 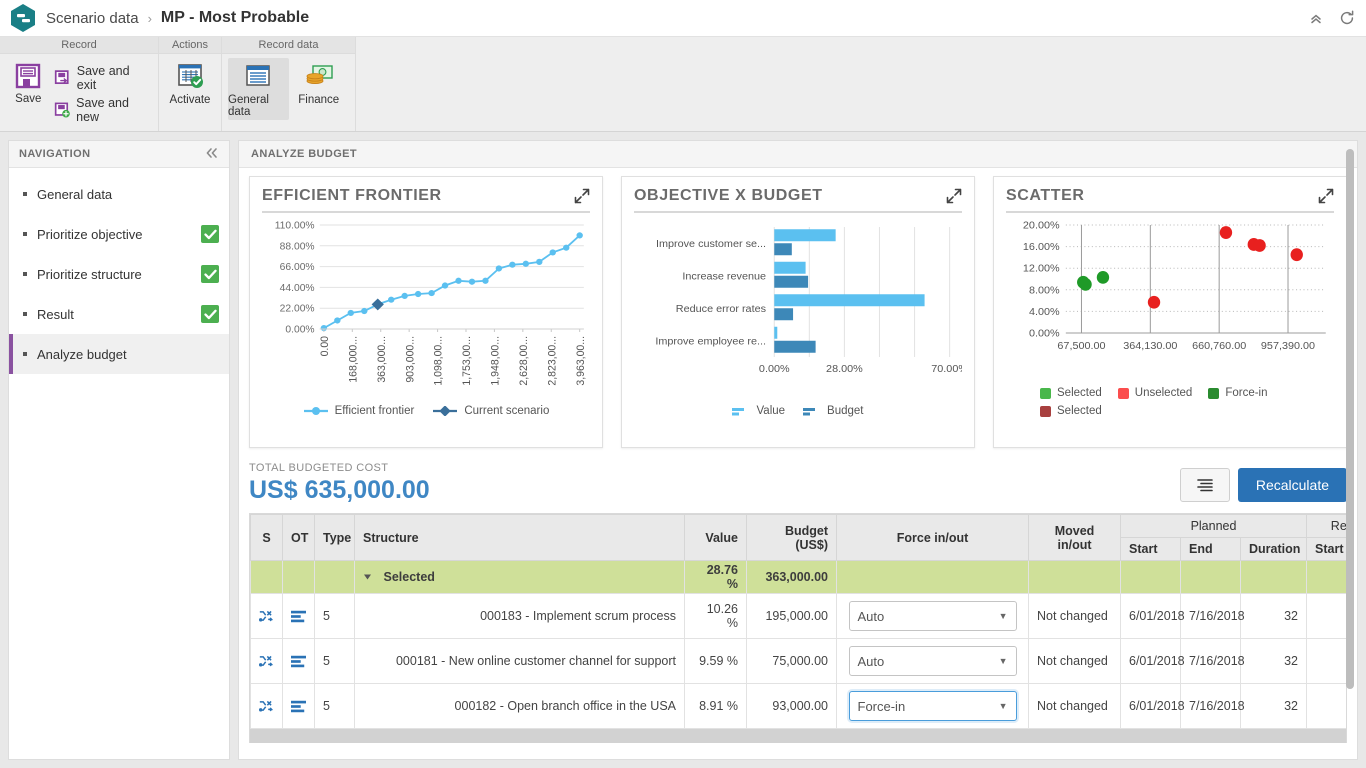 What do you see at coordinates (1150, 549) in the screenshot?
I see `col-planned-start: Start` at bounding box center [1150, 549].